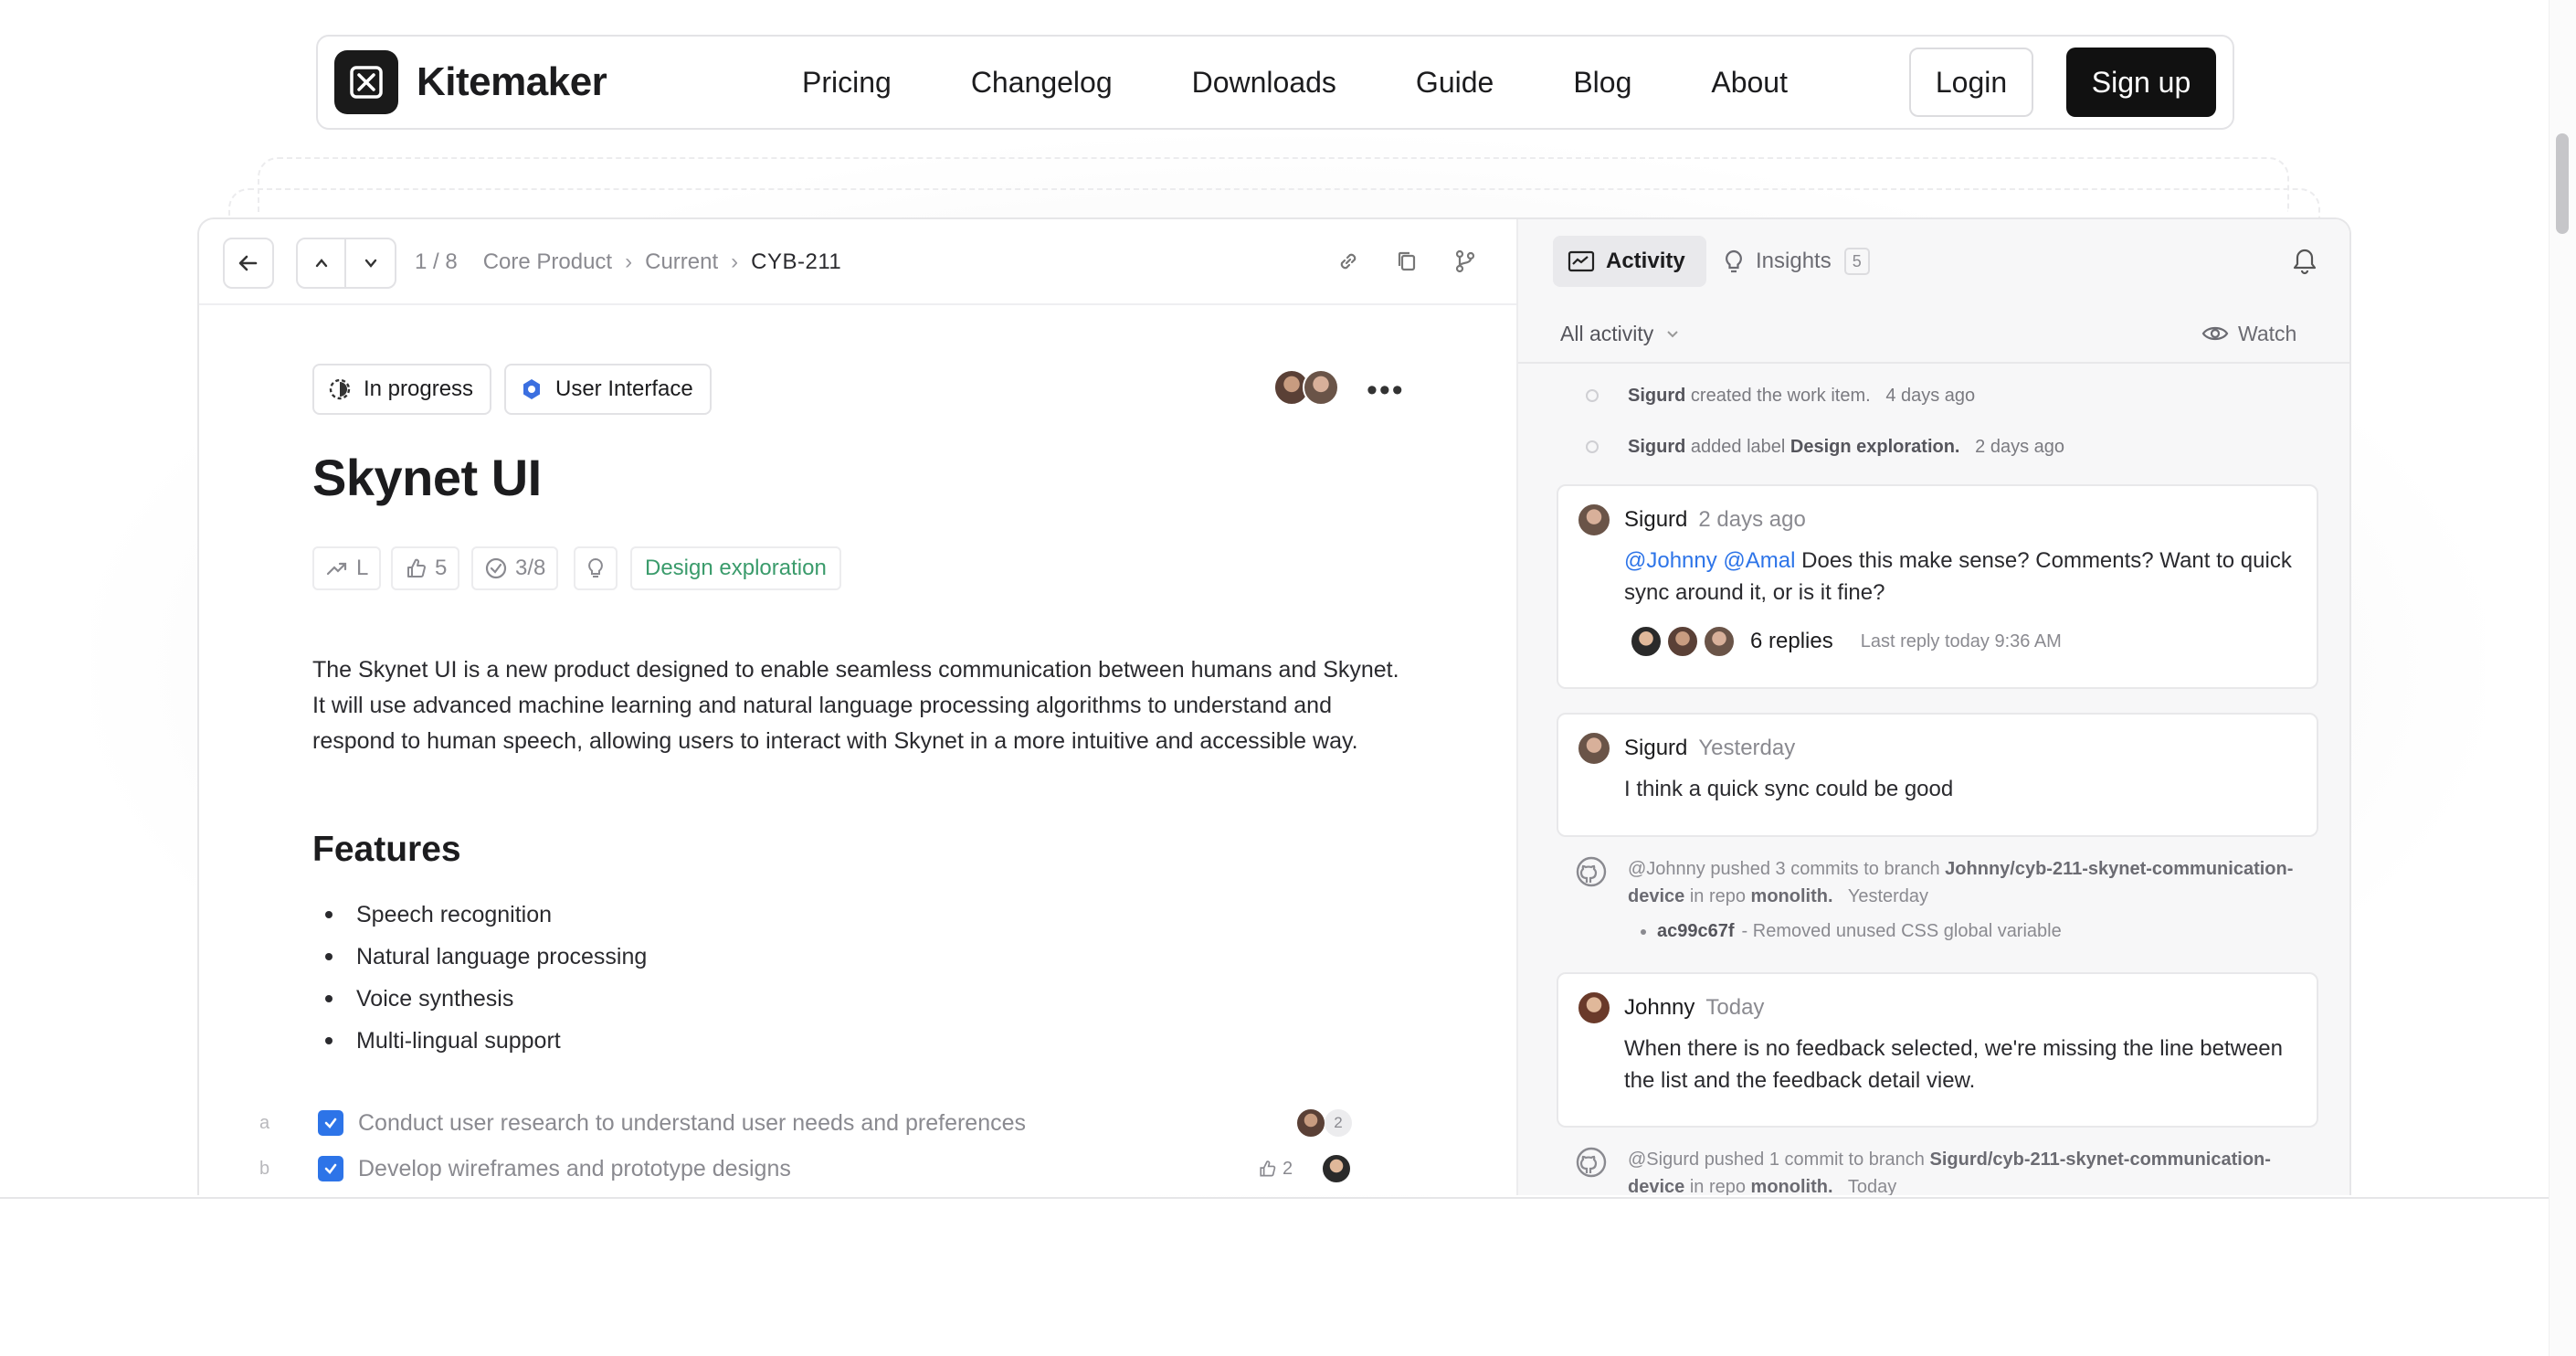 This screenshot has height=1356, width=2576. Describe the element at coordinates (1607, 333) in the screenshot. I see `activity-filter-label: All activity` at that location.